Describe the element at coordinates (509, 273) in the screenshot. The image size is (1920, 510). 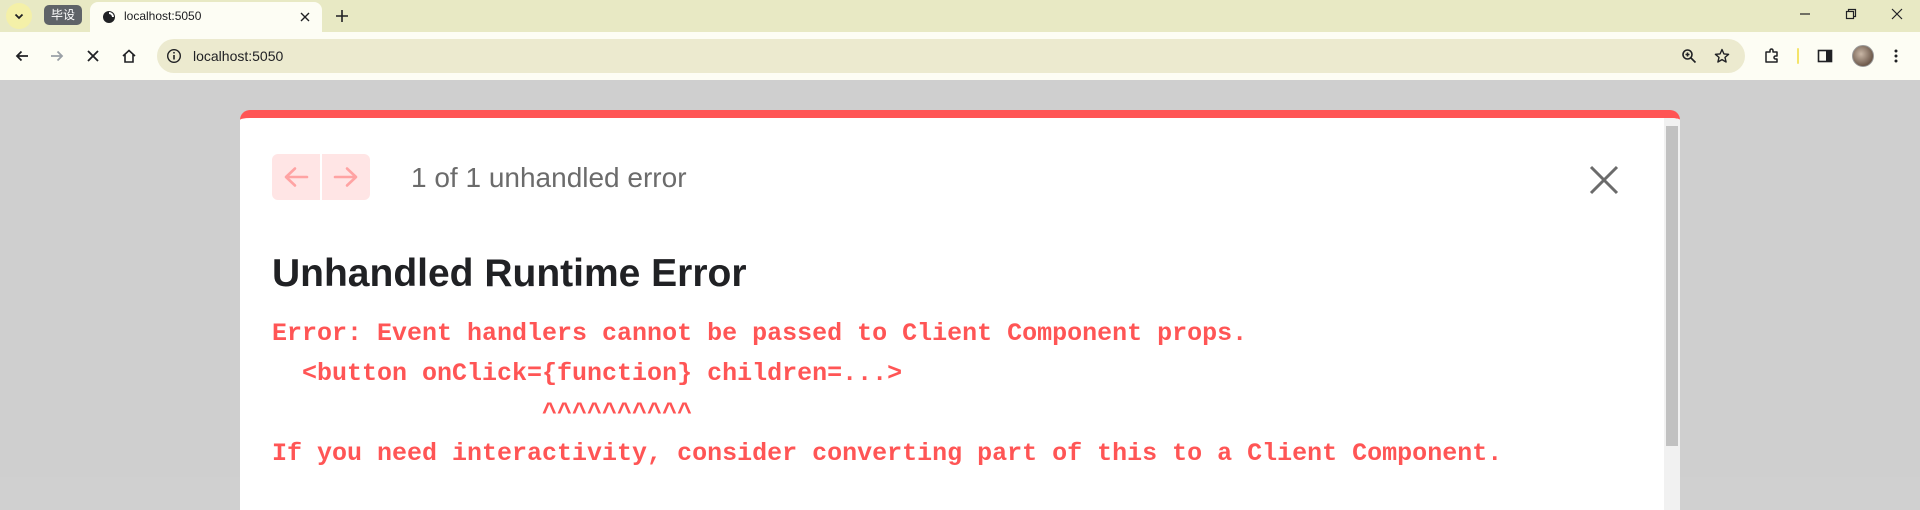
I see `error-title: Unhandled Runtime Error` at that location.